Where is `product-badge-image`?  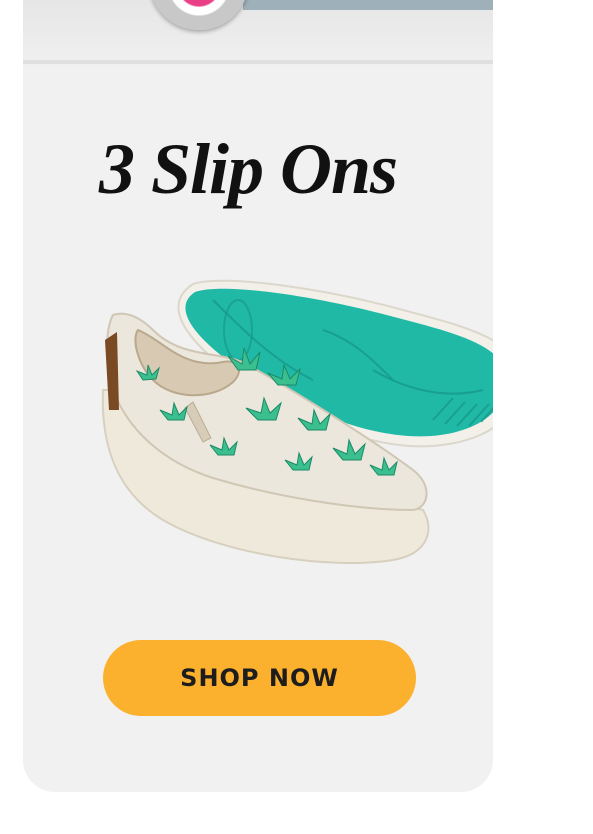
product-badge-image is located at coordinates (199, 15).